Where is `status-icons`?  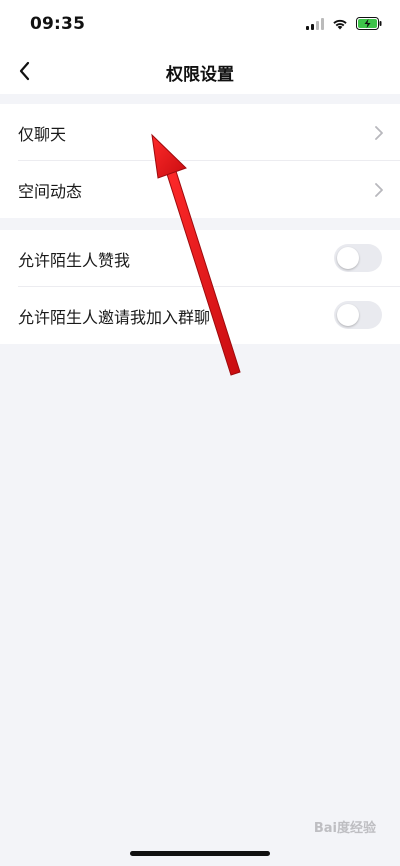
status-icons is located at coordinates (344, 24).